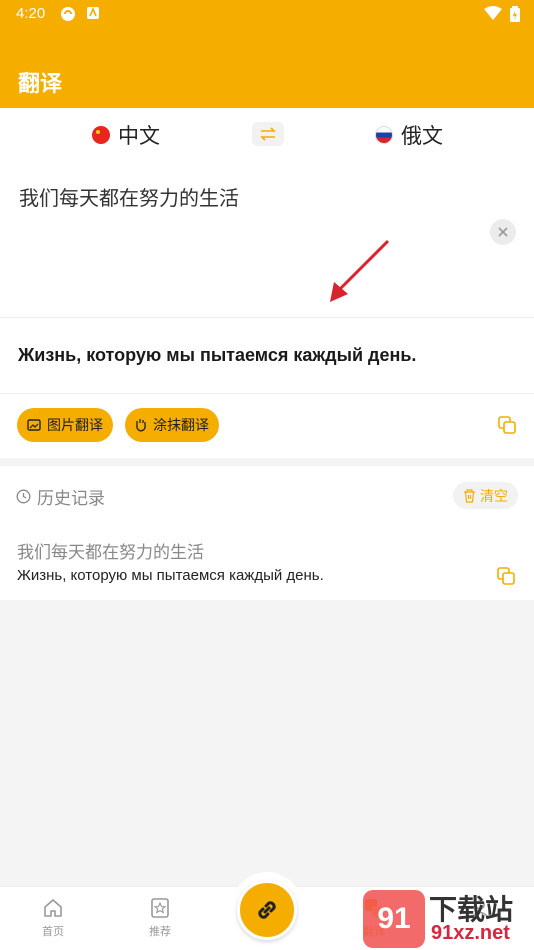 The height and width of the screenshot is (950, 534). I want to click on history-header: 历史记录, so click(60, 496).